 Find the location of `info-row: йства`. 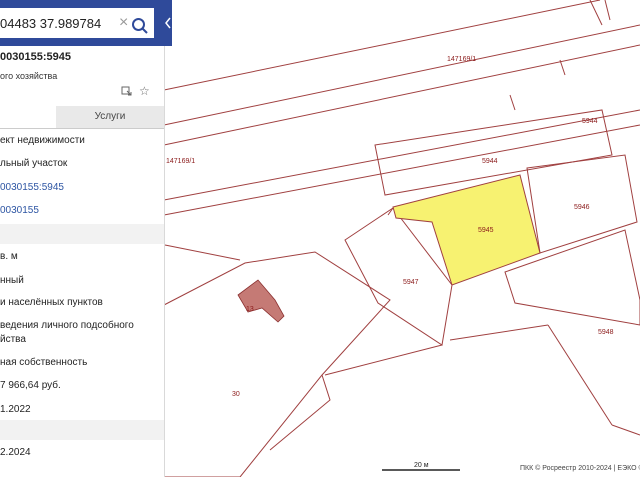

info-row: йства is located at coordinates (13, 339).